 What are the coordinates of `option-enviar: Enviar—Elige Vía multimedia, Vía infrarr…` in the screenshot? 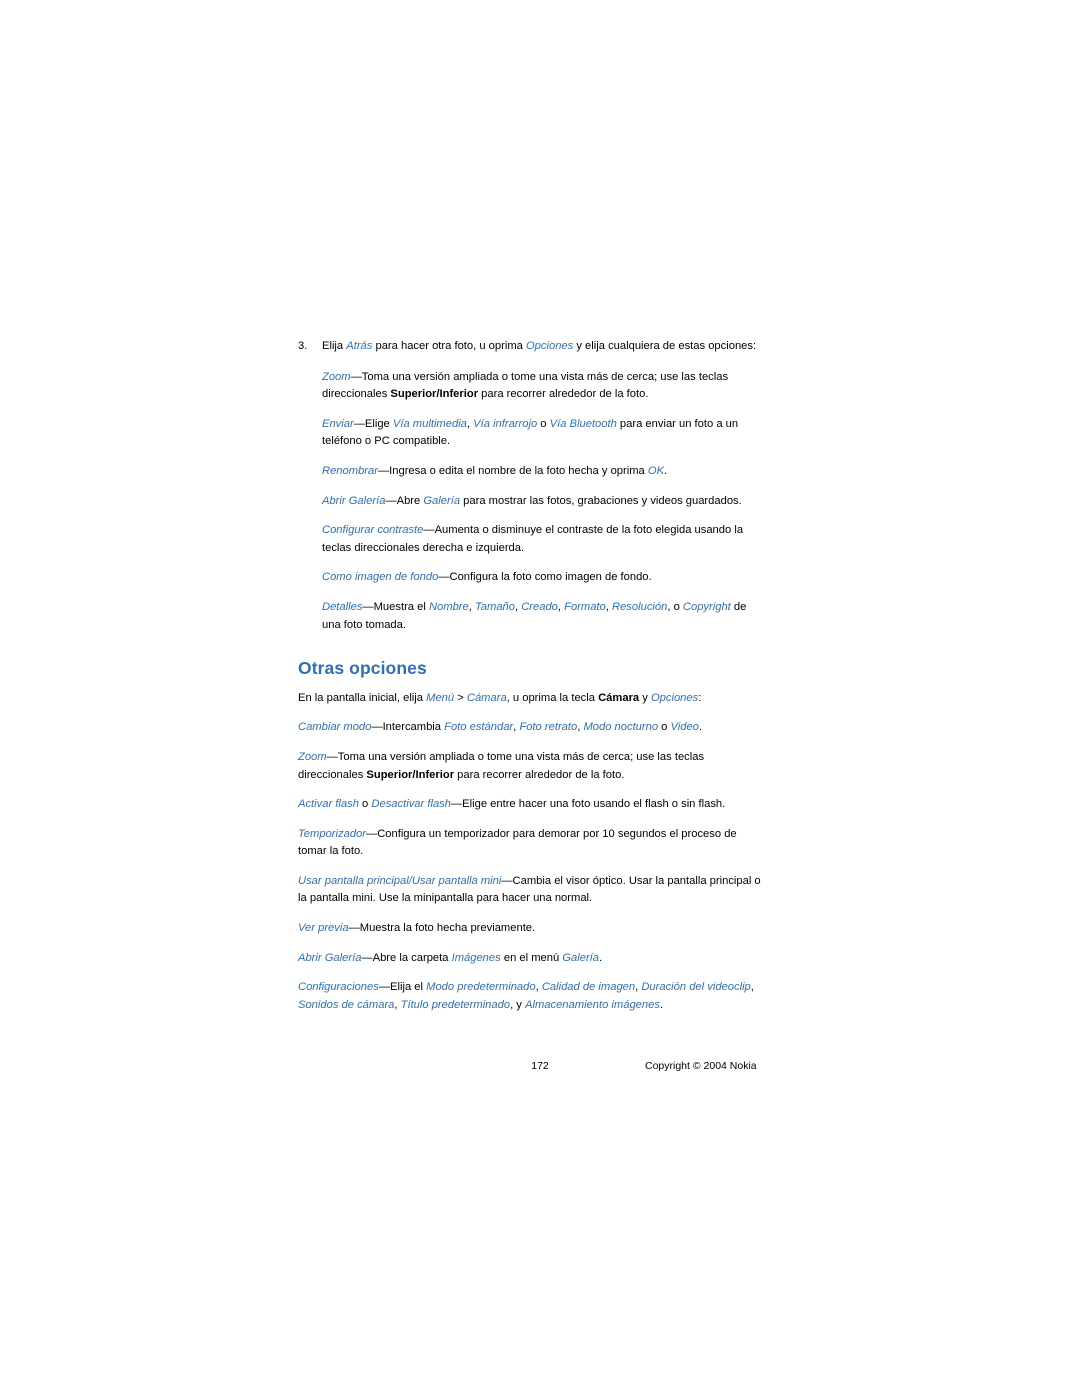 It's located at (533, 433).